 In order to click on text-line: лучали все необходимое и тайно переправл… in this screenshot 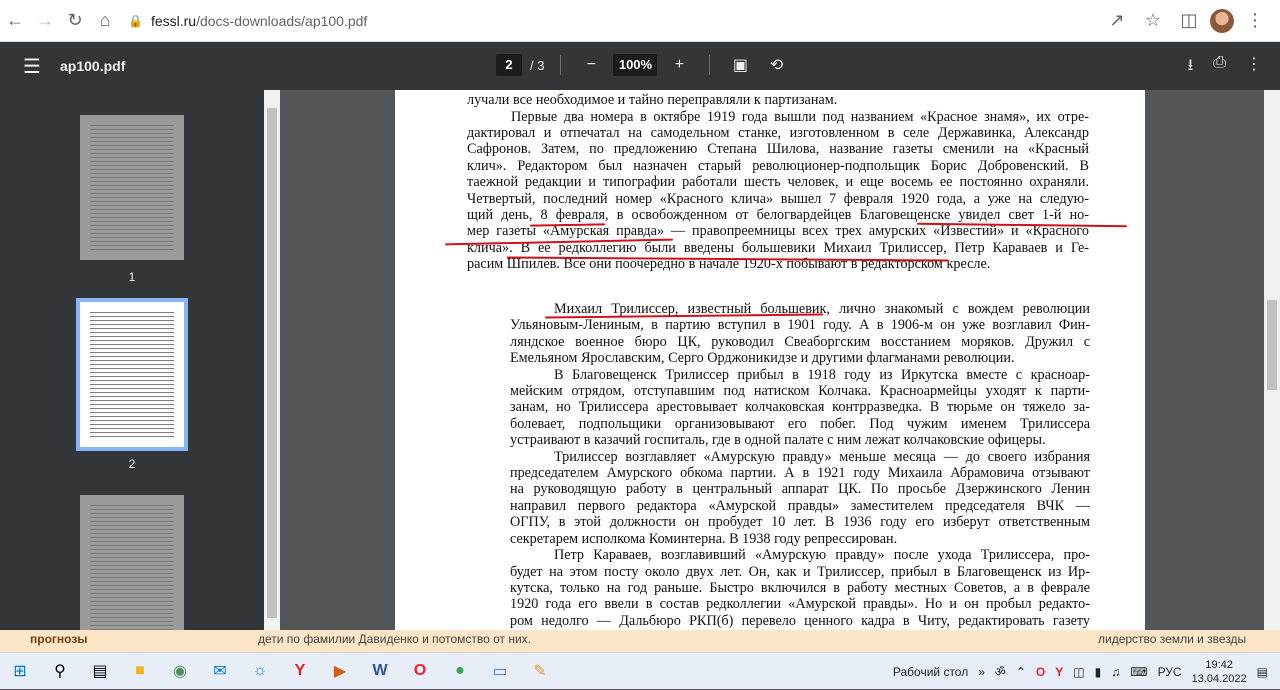, I will do `click(652, 100)`.